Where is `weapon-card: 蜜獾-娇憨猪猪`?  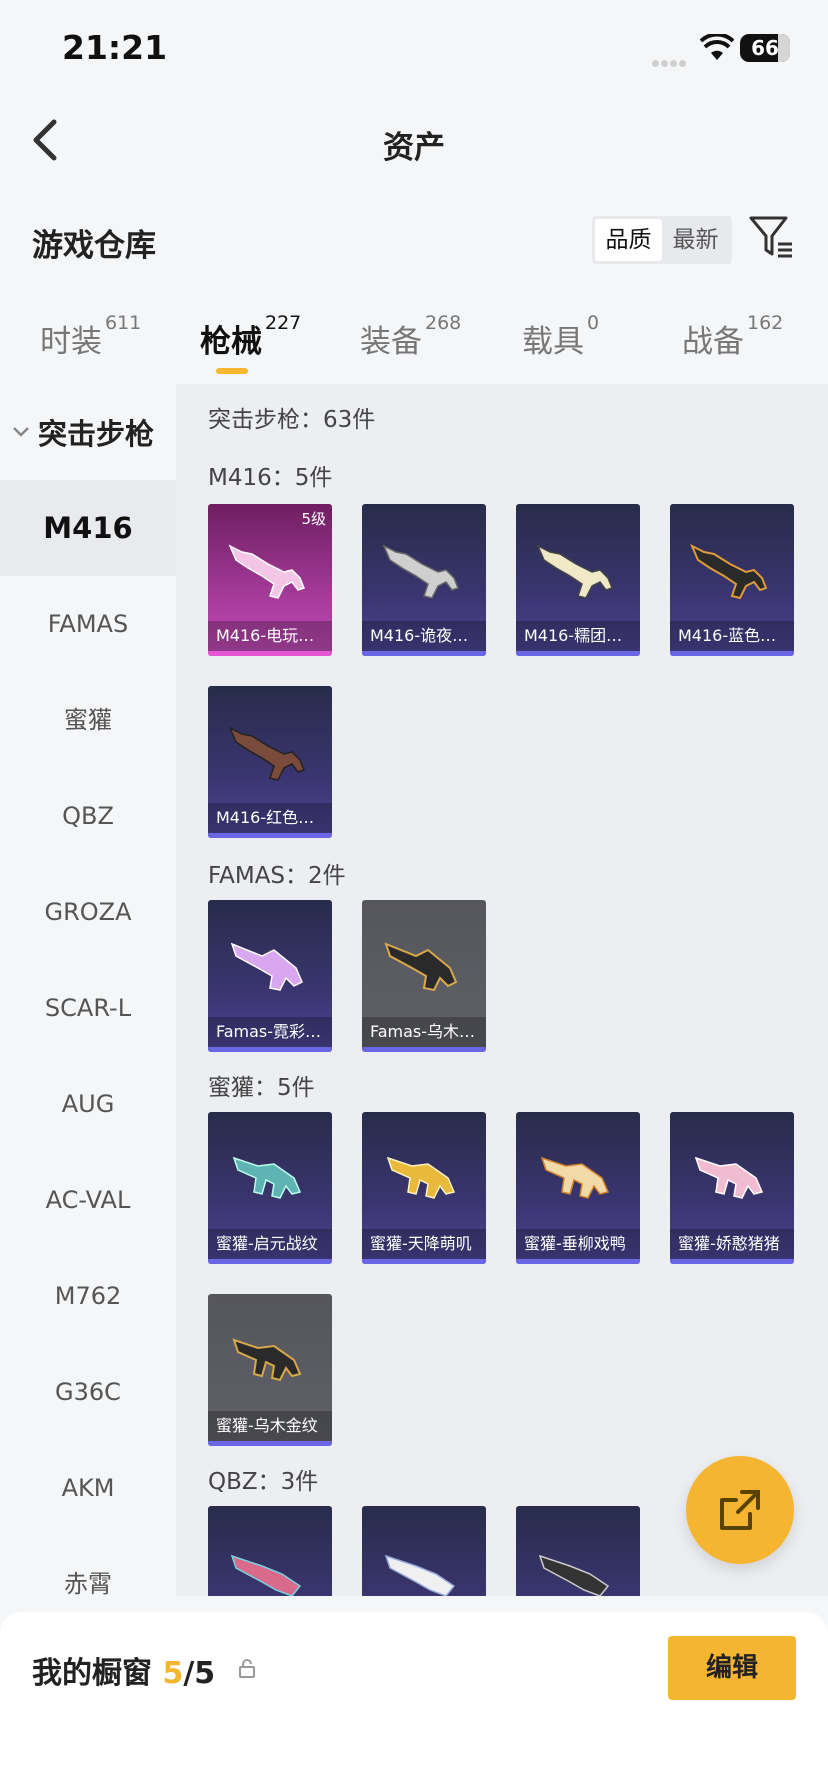 weapon-card: 蜜獾-娇憨猪猪 is located at coordinates (732, 1188).